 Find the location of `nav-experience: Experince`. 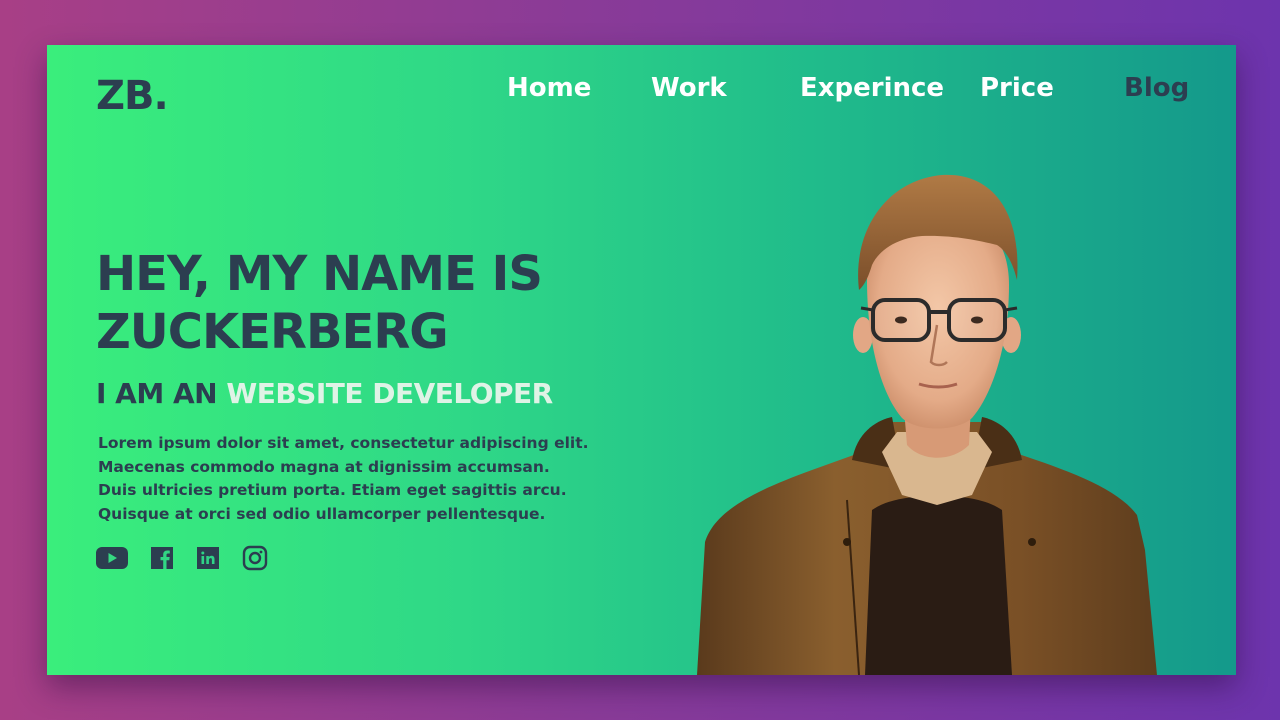

nav-experience: Experince is located at coordinates (872, 88).